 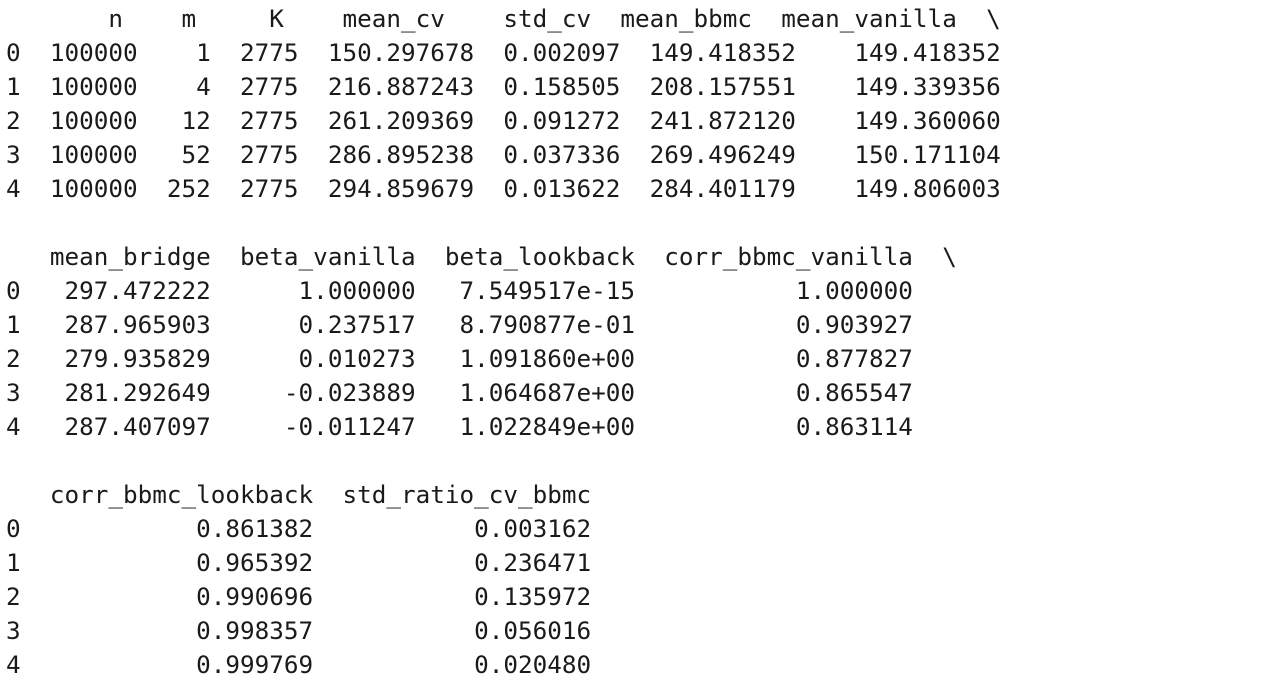 I want to click on table-row: 0 0.861382 0.003162, so click(x=299, y=528).